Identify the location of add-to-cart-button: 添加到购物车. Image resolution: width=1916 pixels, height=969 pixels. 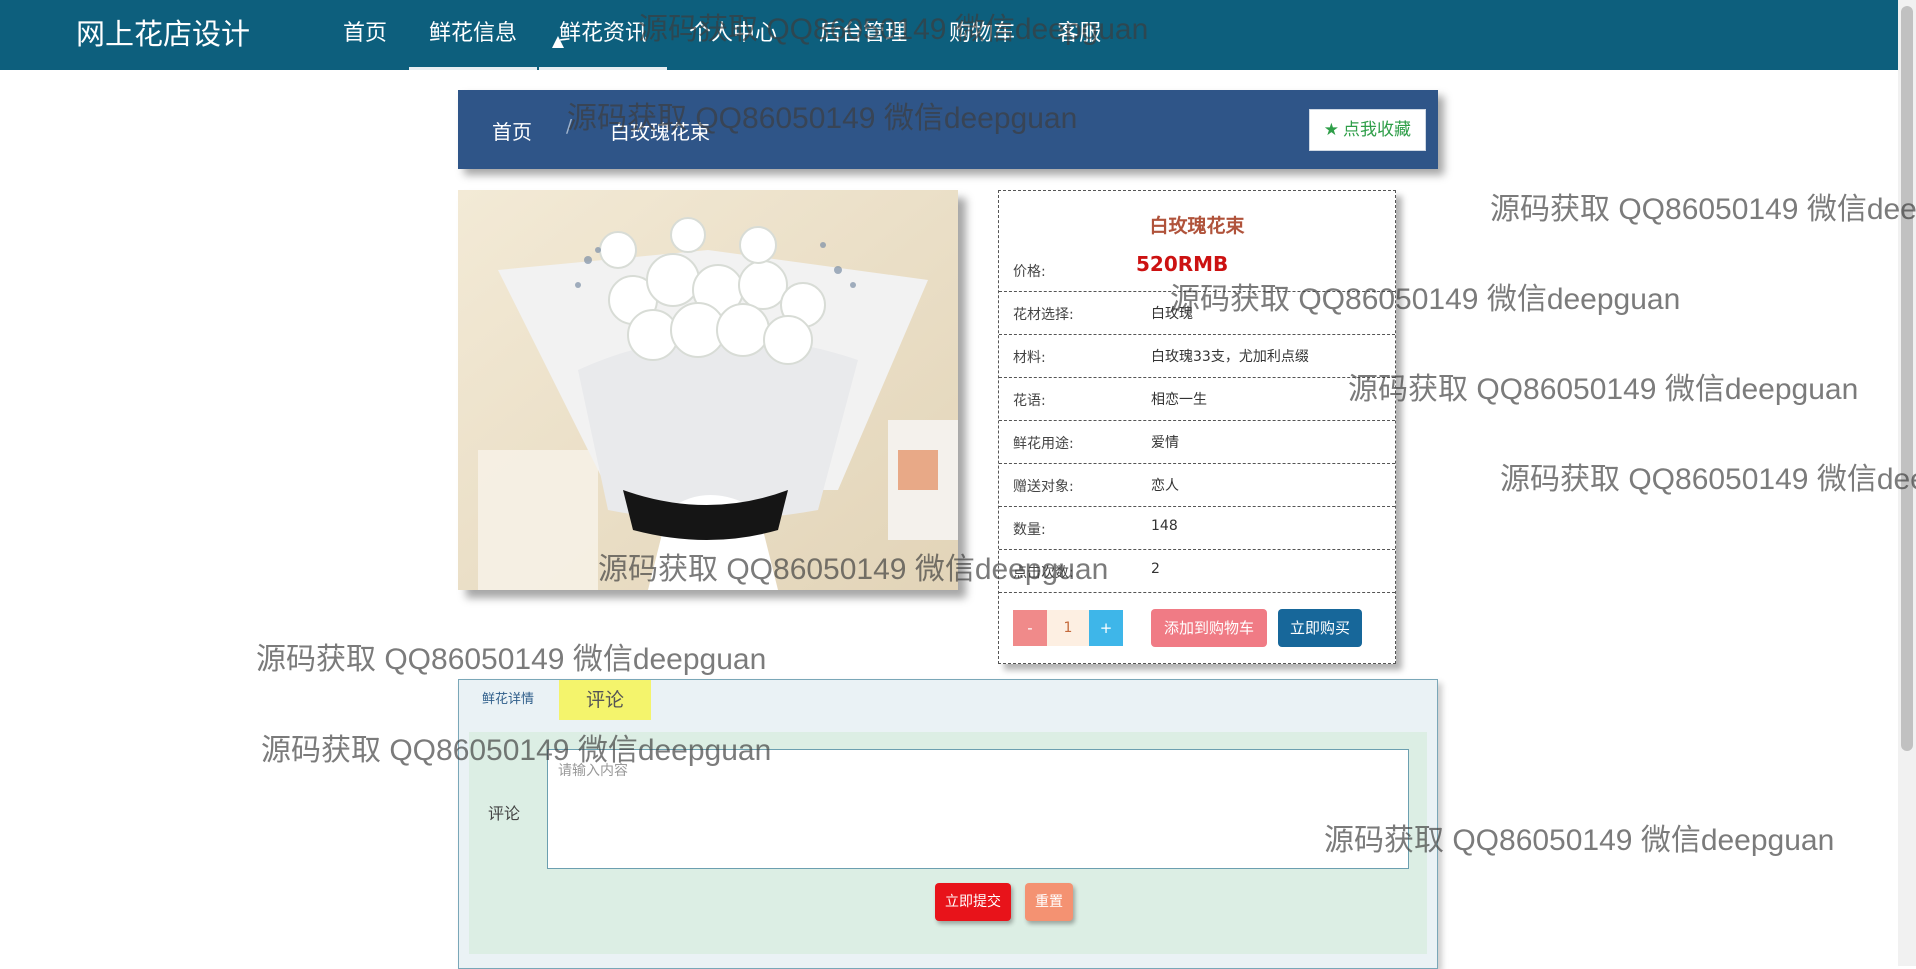
(1209, 628).